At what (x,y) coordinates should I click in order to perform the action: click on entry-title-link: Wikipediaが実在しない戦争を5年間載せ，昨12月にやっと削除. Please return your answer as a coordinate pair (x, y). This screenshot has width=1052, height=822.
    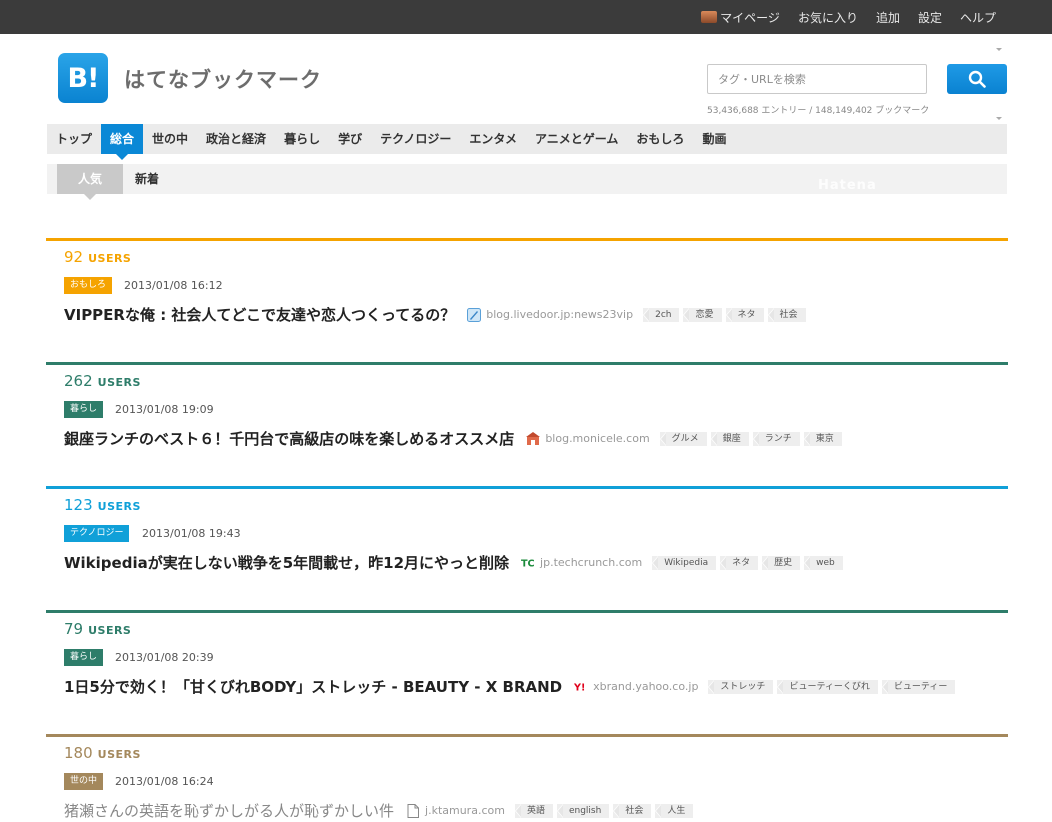
    Looking at the image, I should click on (286, 562).